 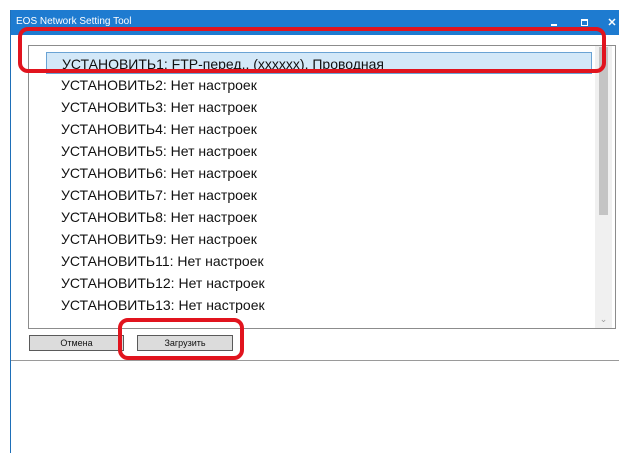 I want to click on maximize-button, so click(x=584, y=22).